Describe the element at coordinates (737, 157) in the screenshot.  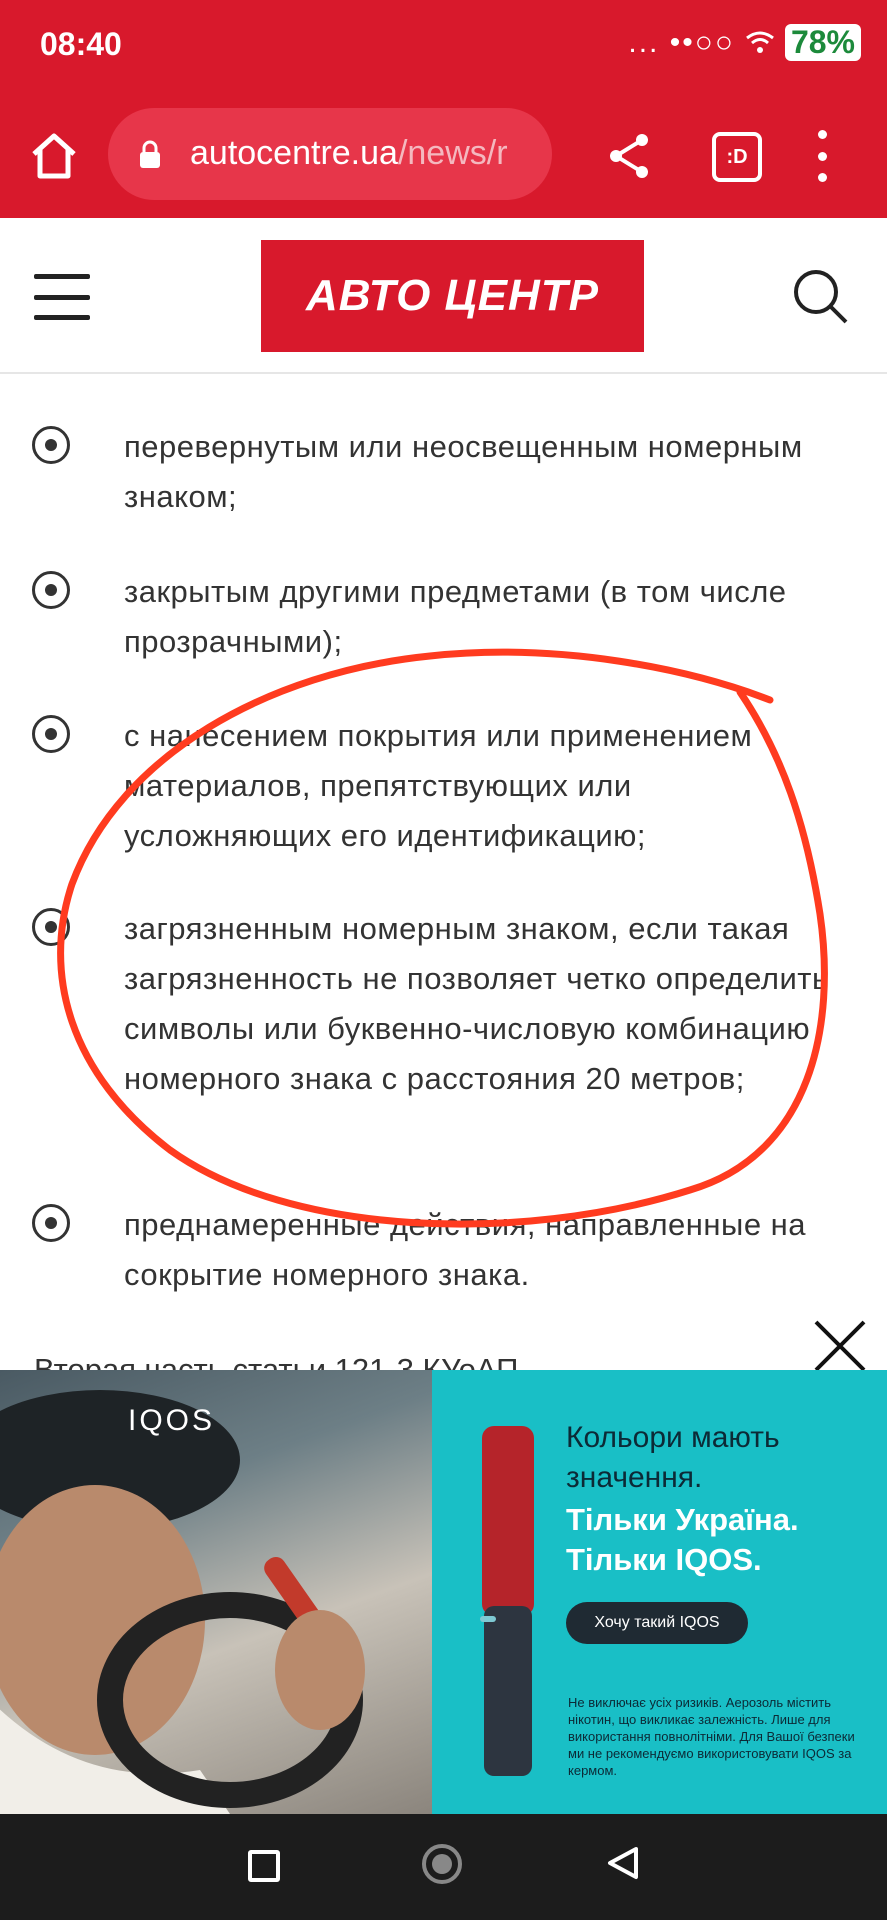
I see `dex-mode-button: :D` at that location.